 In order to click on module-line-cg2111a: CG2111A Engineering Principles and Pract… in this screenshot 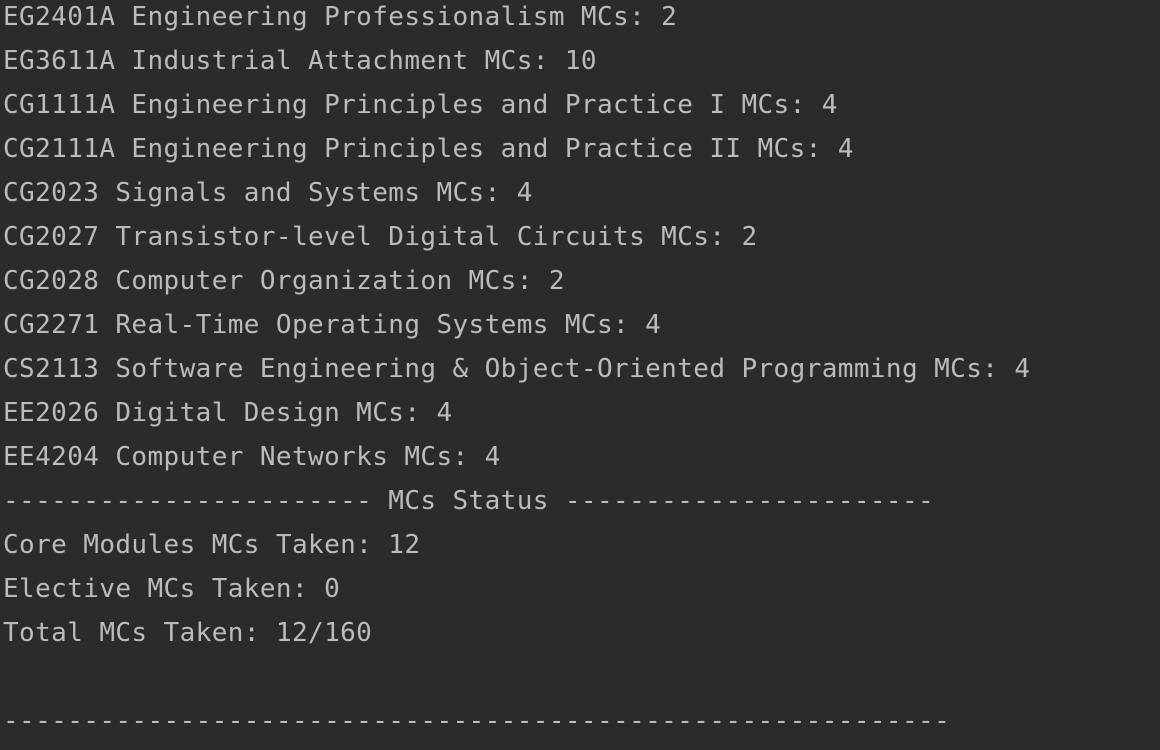, I will do `click(428, 149)`.